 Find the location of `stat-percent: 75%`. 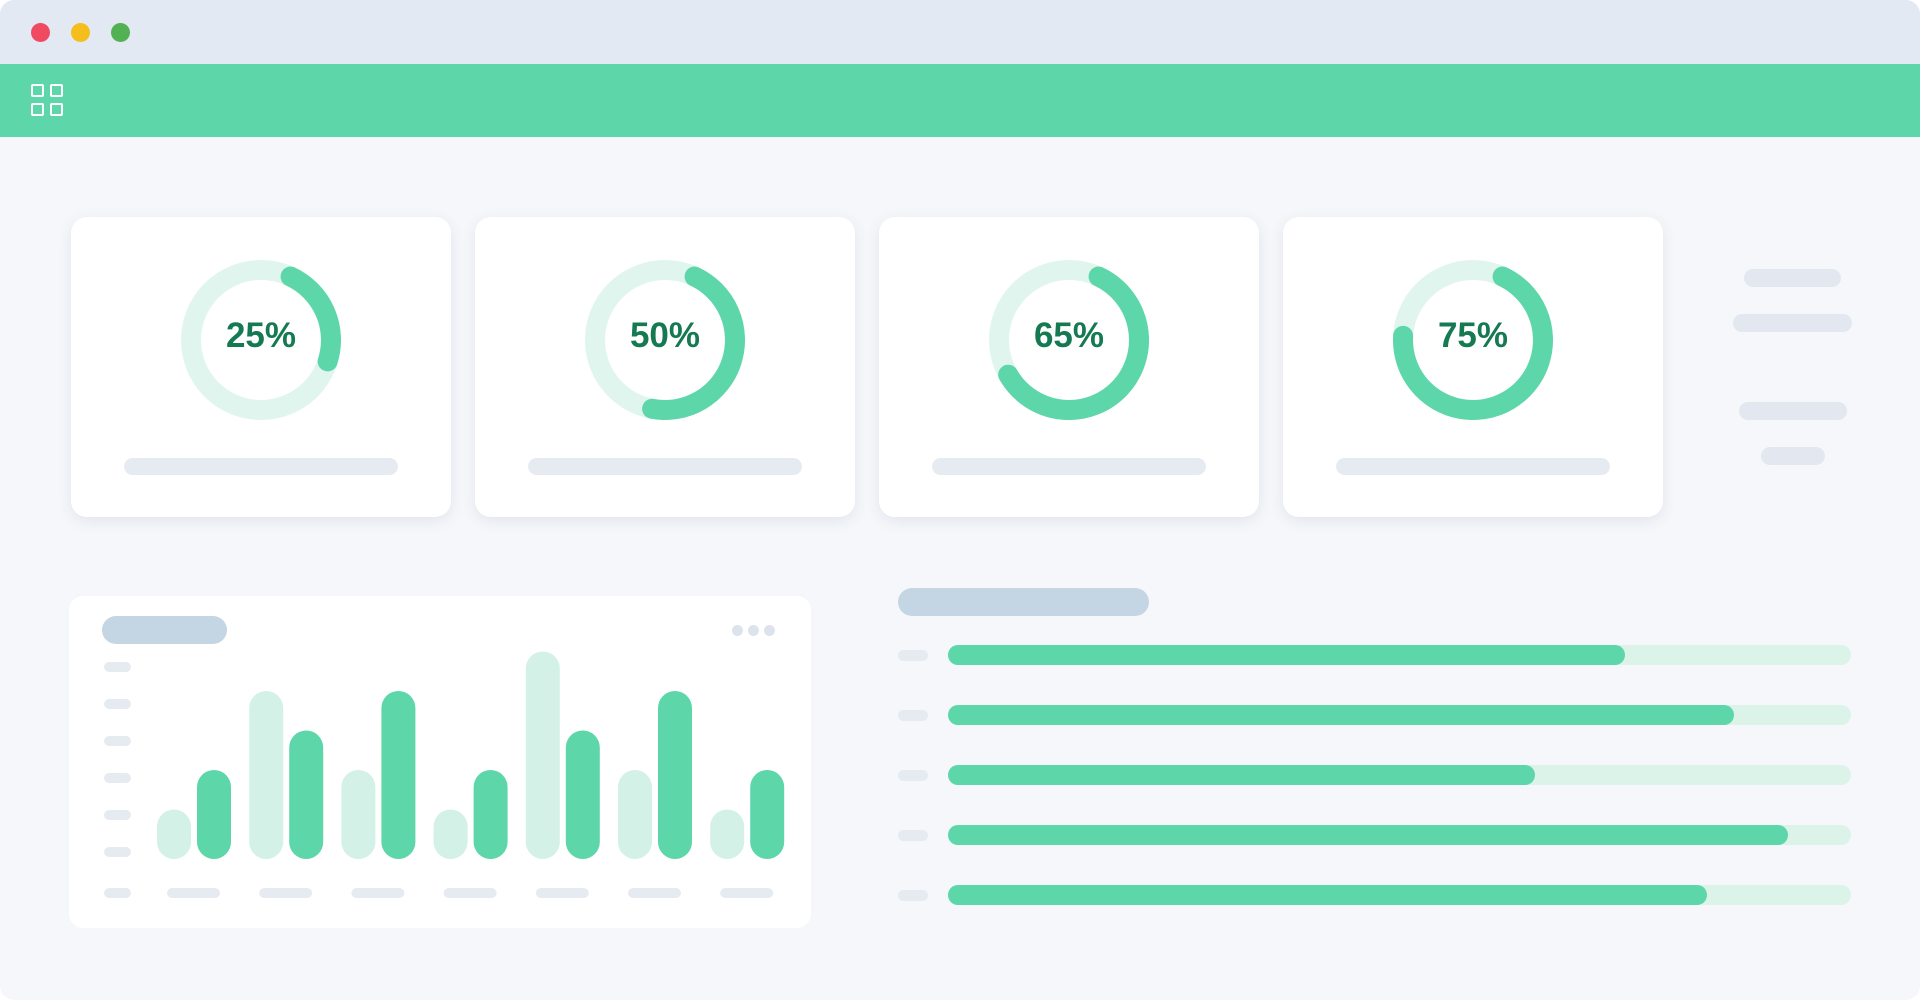

stat-percent: 75% is located at coordinates (1473, 335).